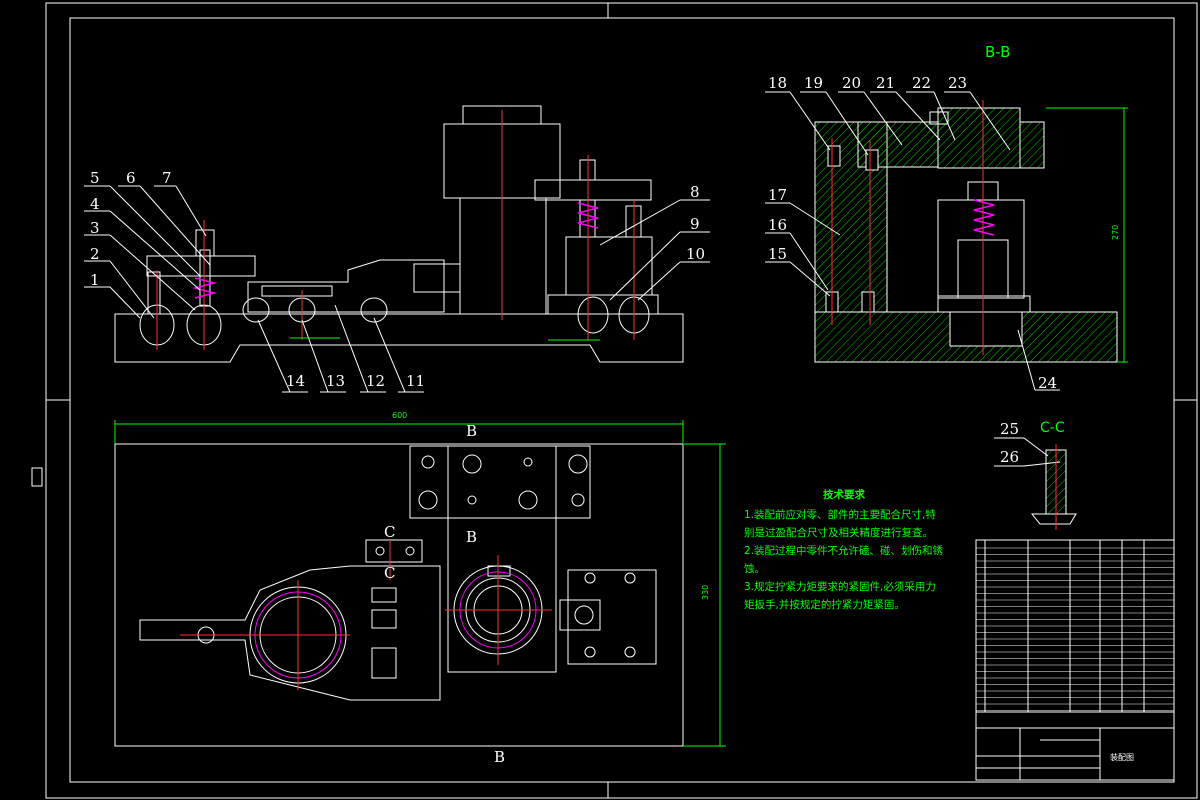 The image size is (1200, 800). Describe the element at coordinates (1122, 757) in the screenshot. I see `title-block-drawing-name: 装配图` at that location.